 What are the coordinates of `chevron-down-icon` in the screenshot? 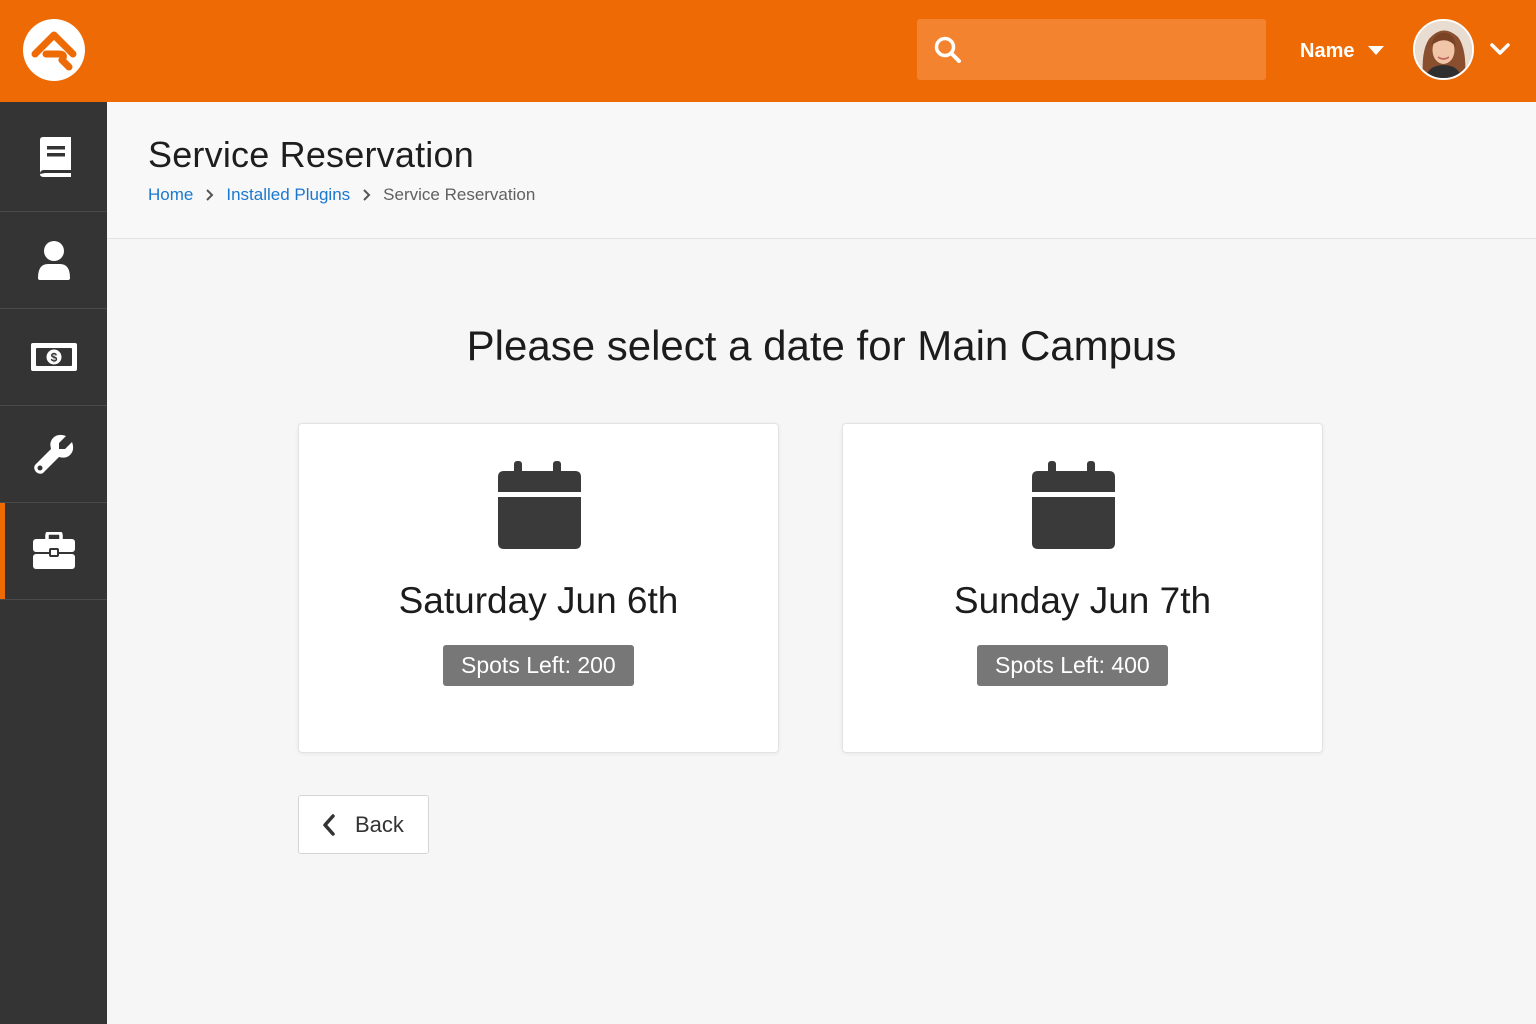 It's located at (1500, 50).